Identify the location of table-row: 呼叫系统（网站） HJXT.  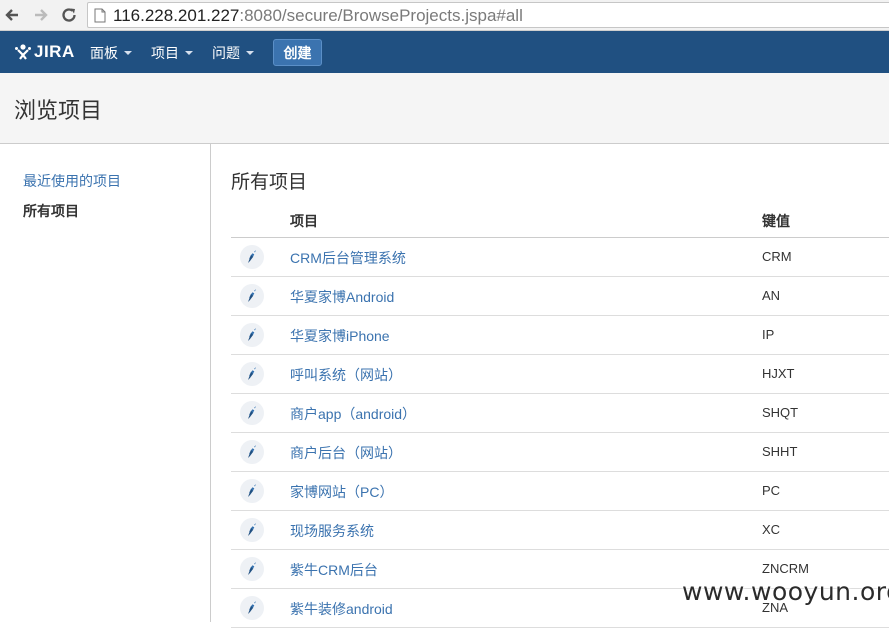
(560, 374).